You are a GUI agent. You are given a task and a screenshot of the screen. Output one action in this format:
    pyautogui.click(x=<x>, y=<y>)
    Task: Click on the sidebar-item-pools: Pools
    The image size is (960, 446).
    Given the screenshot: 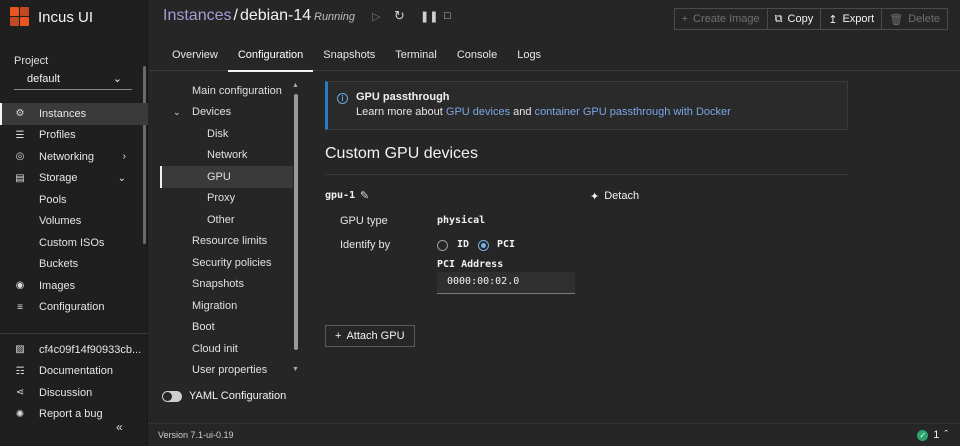 What is the action you would take?
    pyautogui.click(x=74, y=200)
    